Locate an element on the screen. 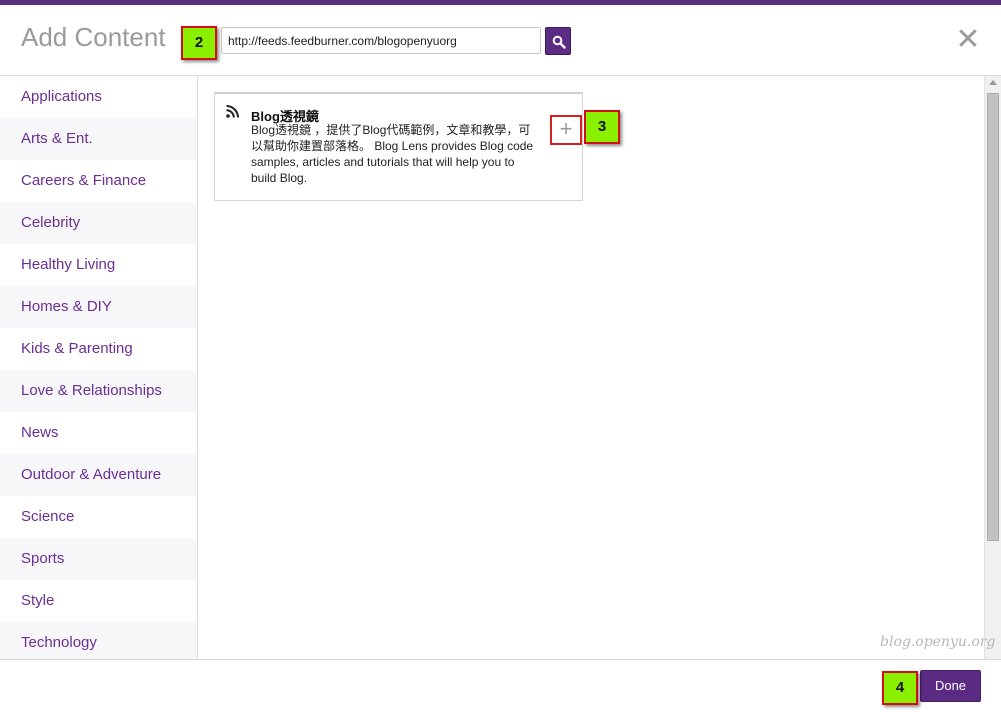 The height and width of the screenshot is (712, 1001). sidebar-item-love-relationships: Love & Relationships is located at coordinates (98, 391).